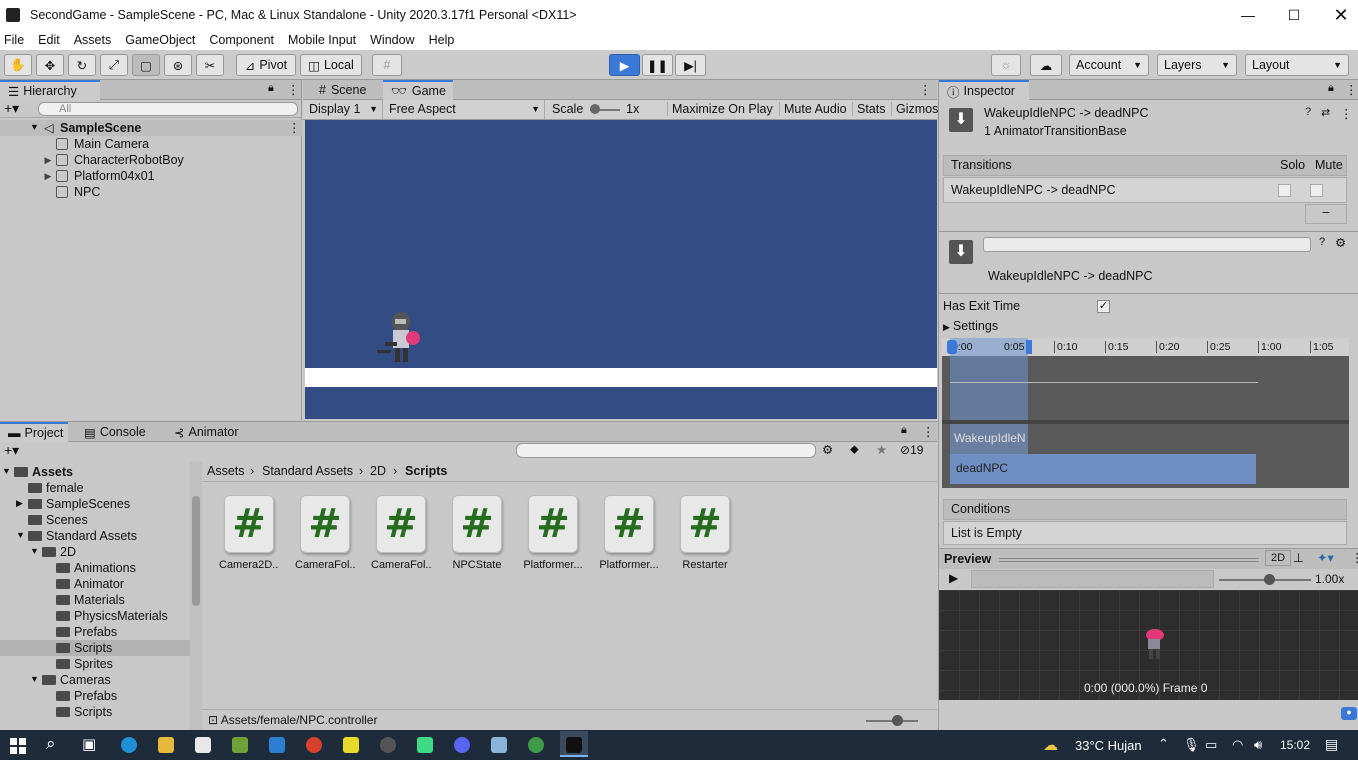 This screenshot has height=760, width=1358. What do you see at coordinates (34, 432) in the screenshot?
I see `tab-project: ▬ Project` at bounding box center [34, 432].